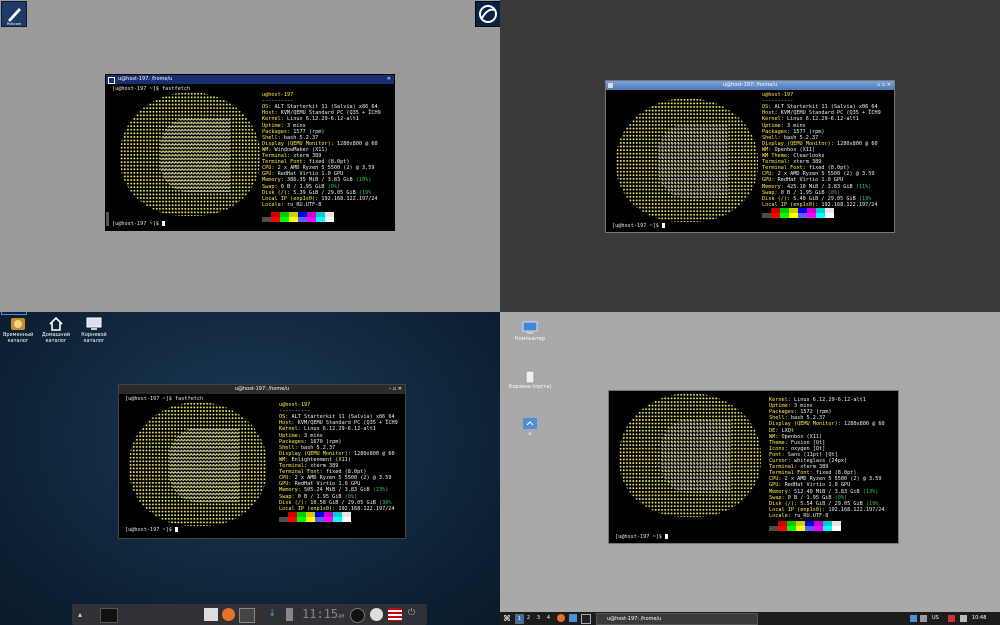  Describe the element at coordinates (83, 614) in the screenshot. I see `start-menu-button: ▴` at that location.